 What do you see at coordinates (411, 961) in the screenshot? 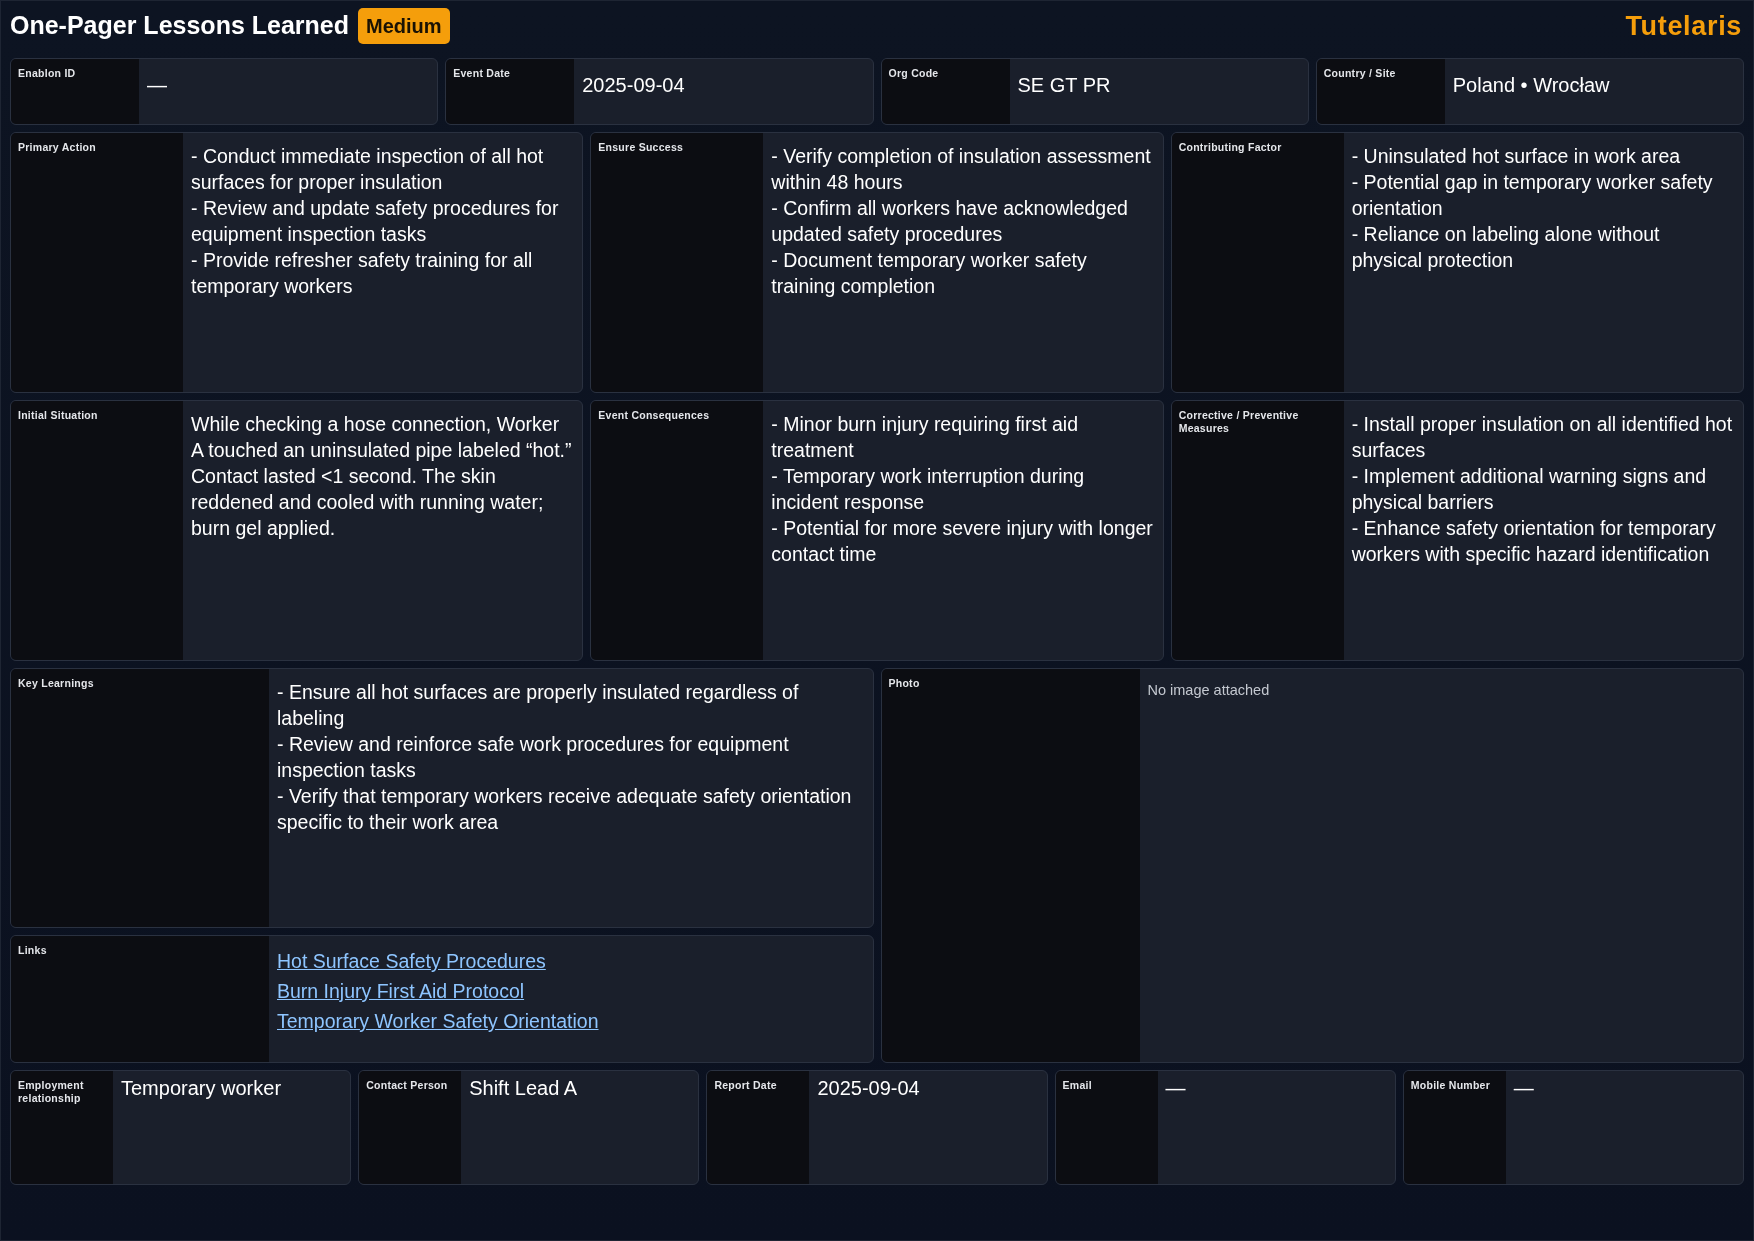
I see `document-link: Hot Surface Safety Procedures` at bounding box center [411, 961].